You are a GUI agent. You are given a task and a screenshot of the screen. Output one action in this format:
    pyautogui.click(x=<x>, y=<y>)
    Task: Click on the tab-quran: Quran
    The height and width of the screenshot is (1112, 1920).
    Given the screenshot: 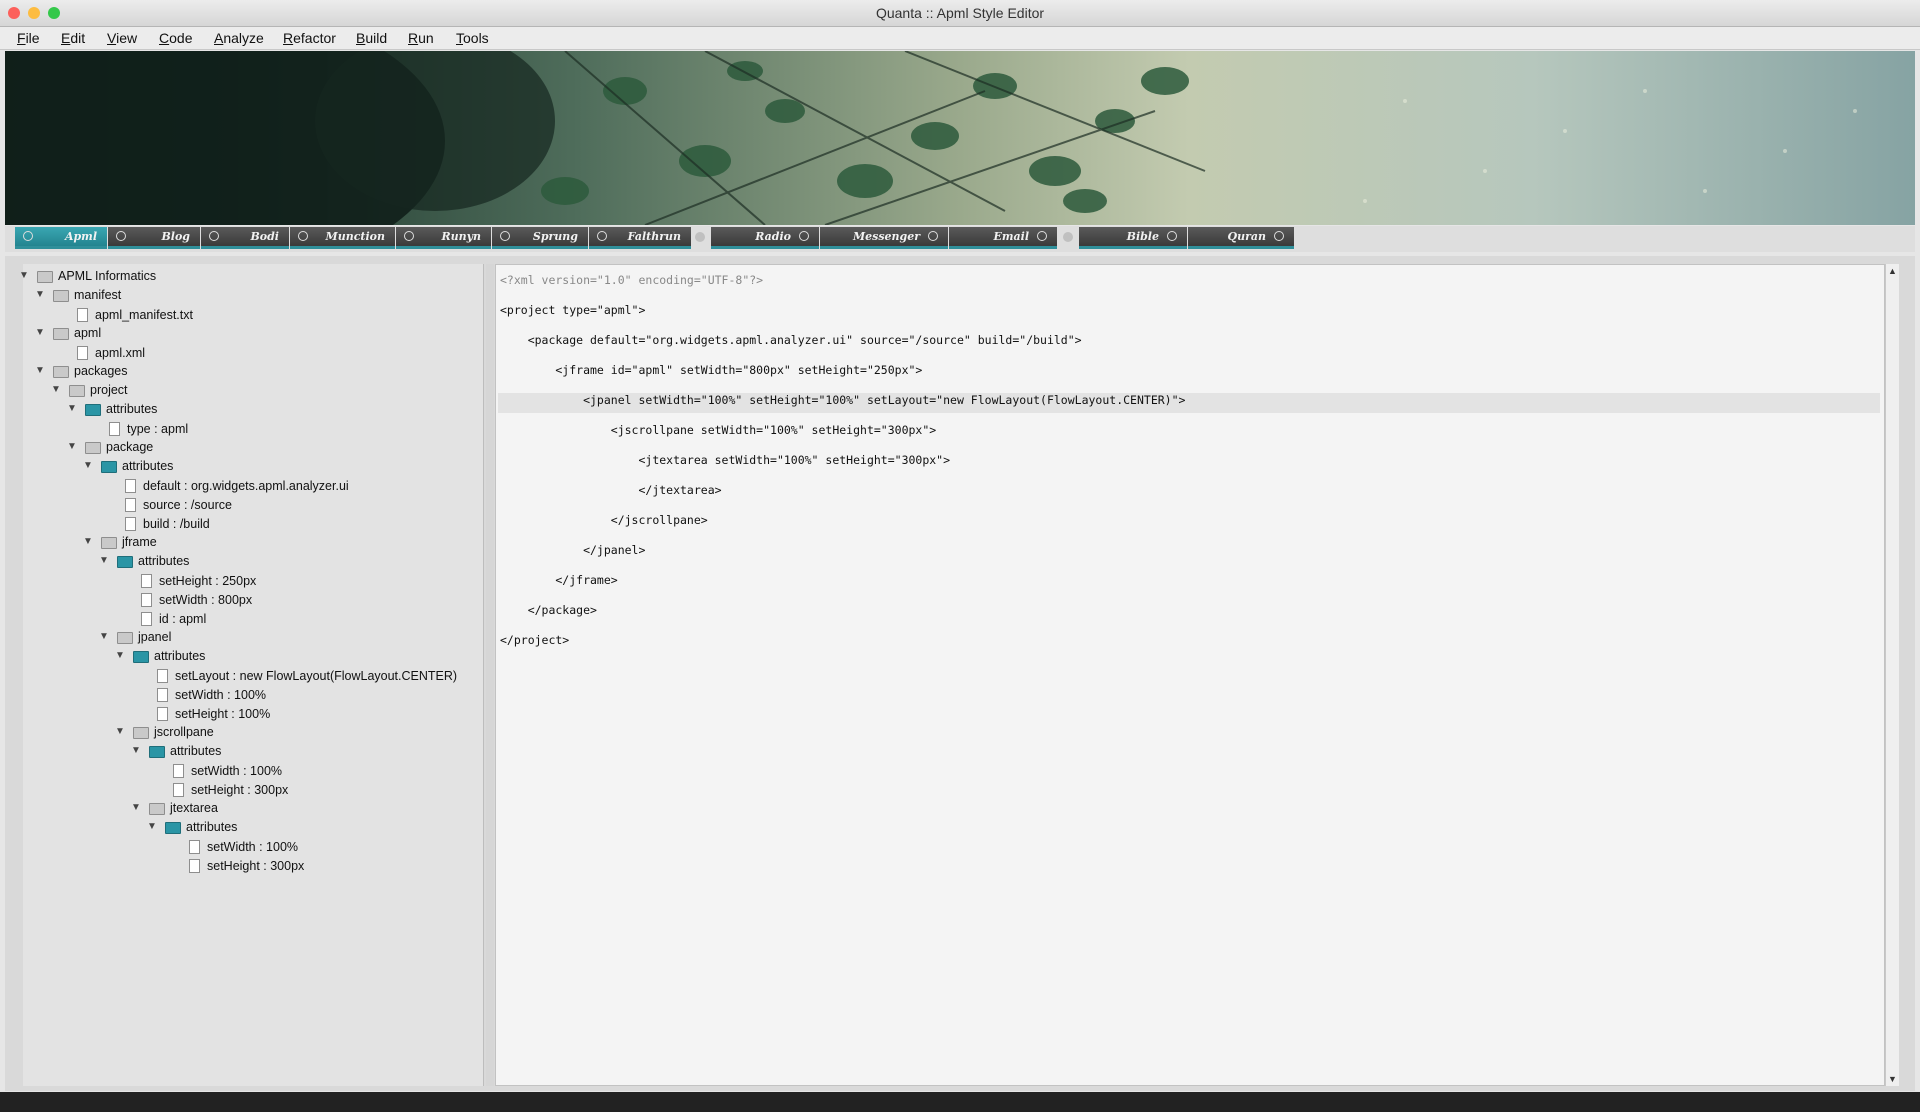 What is the action you would take?
    pyautogui.click(x=1241, y=238)
    